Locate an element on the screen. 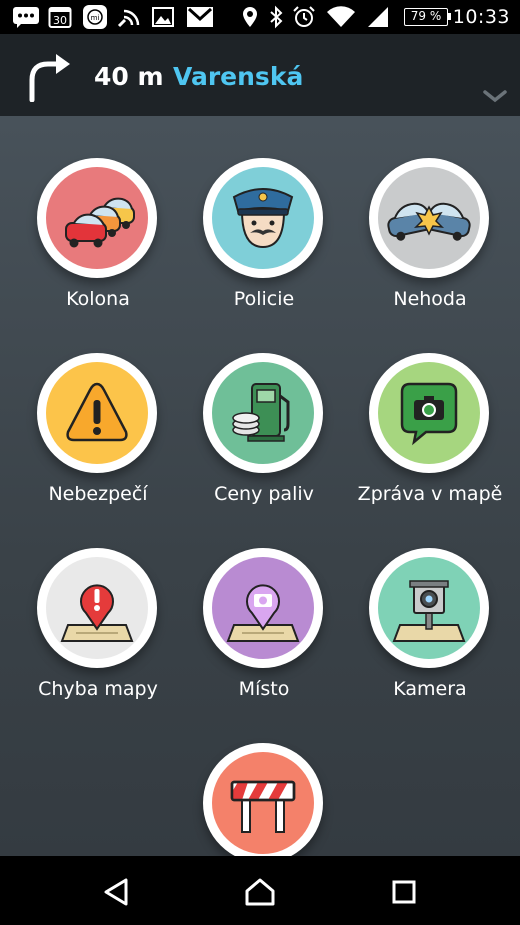 The height and width of the screenshot is (925, 520). mi-fit-icon: mi is located at coordinates (95, 17).